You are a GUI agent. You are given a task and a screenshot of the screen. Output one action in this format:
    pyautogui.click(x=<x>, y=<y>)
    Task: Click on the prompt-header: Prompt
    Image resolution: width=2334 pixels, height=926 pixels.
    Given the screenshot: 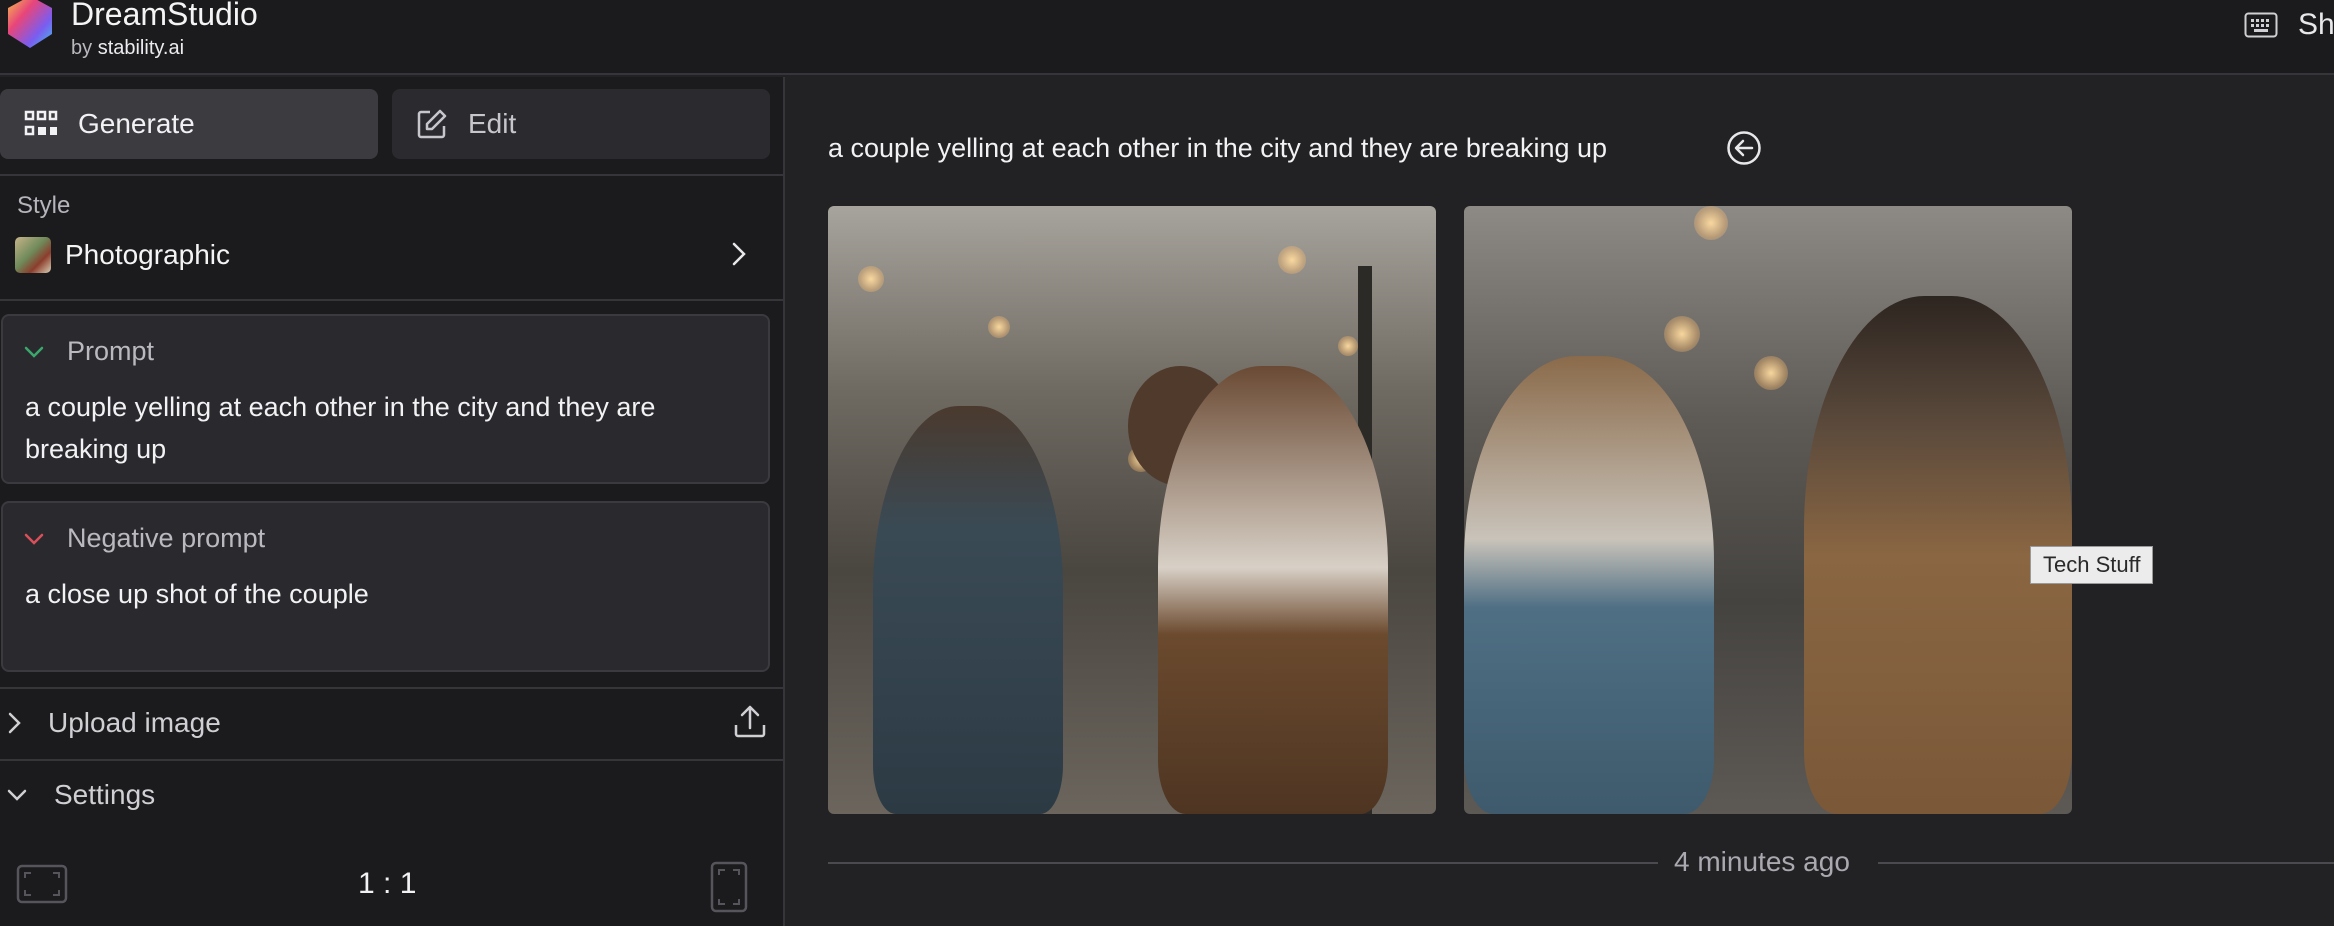 What is the action you would take?
    pyautogui.click(x=88, y=351)
    